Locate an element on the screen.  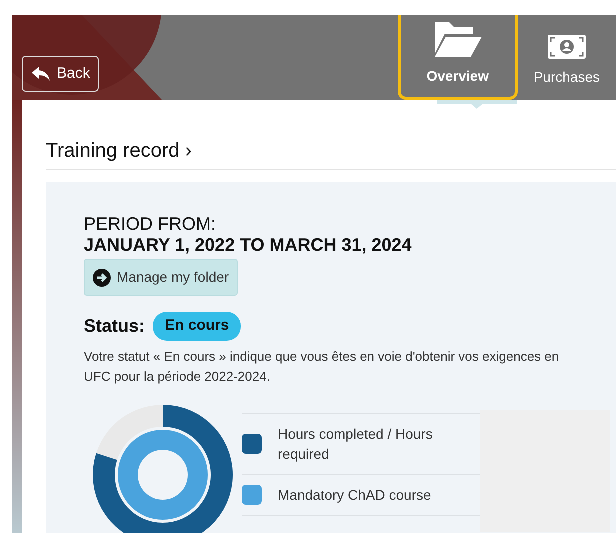
banknote-icon is located at coordinates (567, 47).